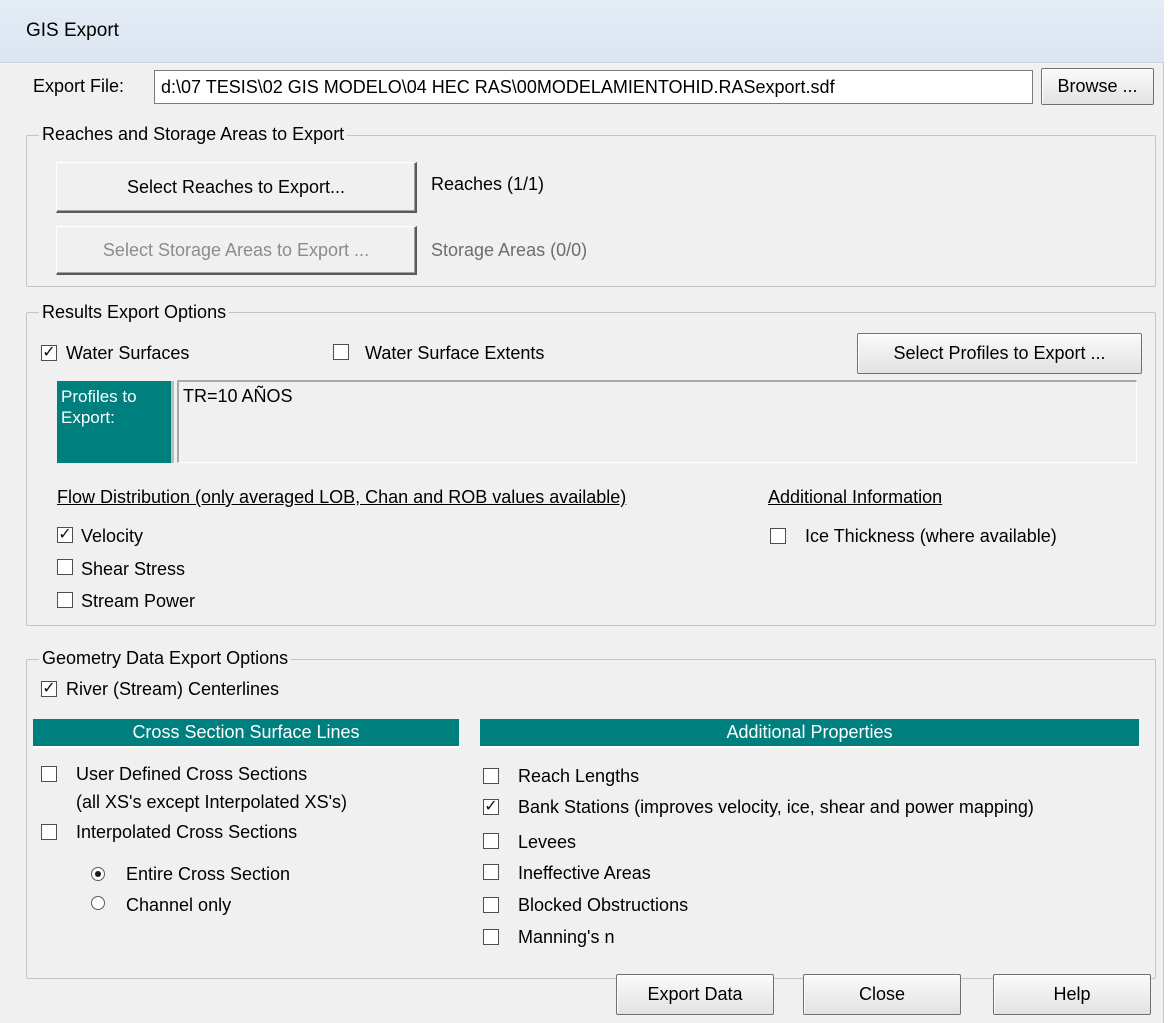  Describe the element at coordinates (238, 396) in the screenshot. I see `profile-item: TR=10 AÑOS` at that location.